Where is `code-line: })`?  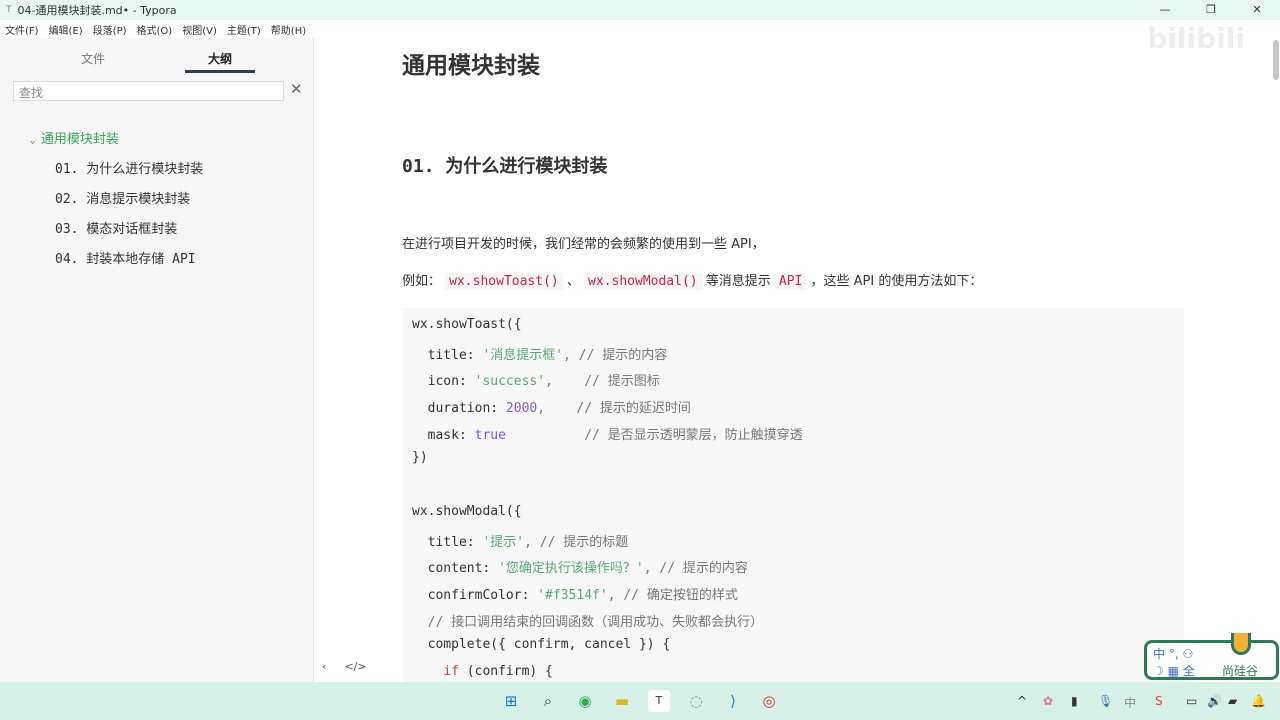
code-line: }) is located at coordinates (420, 458).